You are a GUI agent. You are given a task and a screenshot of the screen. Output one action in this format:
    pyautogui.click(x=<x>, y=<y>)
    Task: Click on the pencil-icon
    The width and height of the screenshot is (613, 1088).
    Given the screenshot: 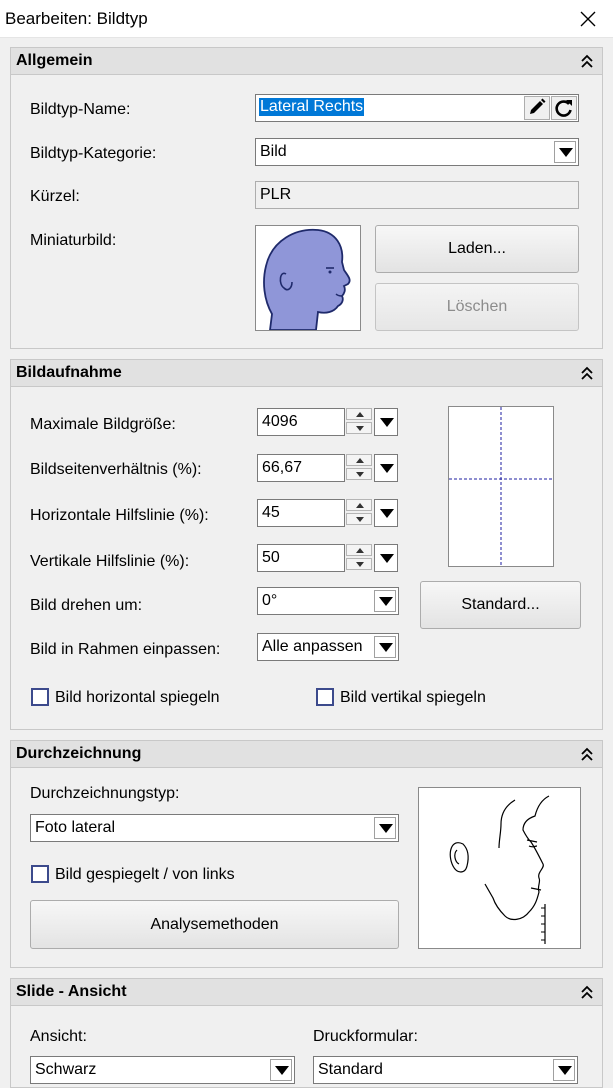 What is the action you would take?
    pyautogui.click(x=538, y=106)
    